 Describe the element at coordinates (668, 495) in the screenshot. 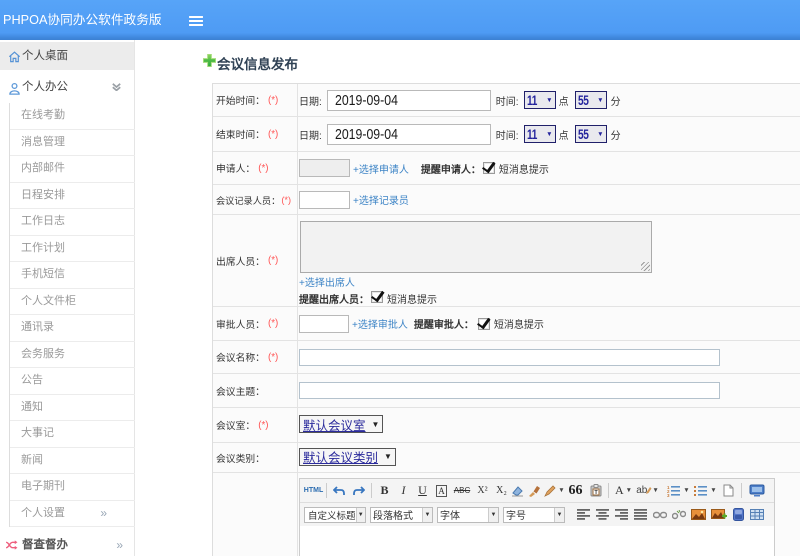

I see `svg-text: 3` at that location.